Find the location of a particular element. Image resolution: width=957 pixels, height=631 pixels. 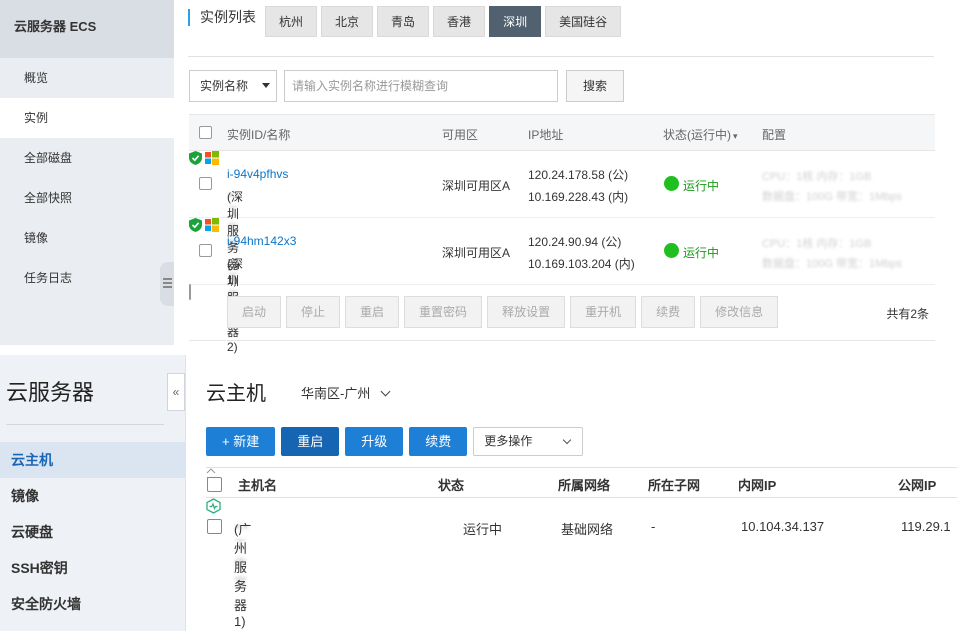

host-network: 基础网络 is located at coordinates (587, 529).